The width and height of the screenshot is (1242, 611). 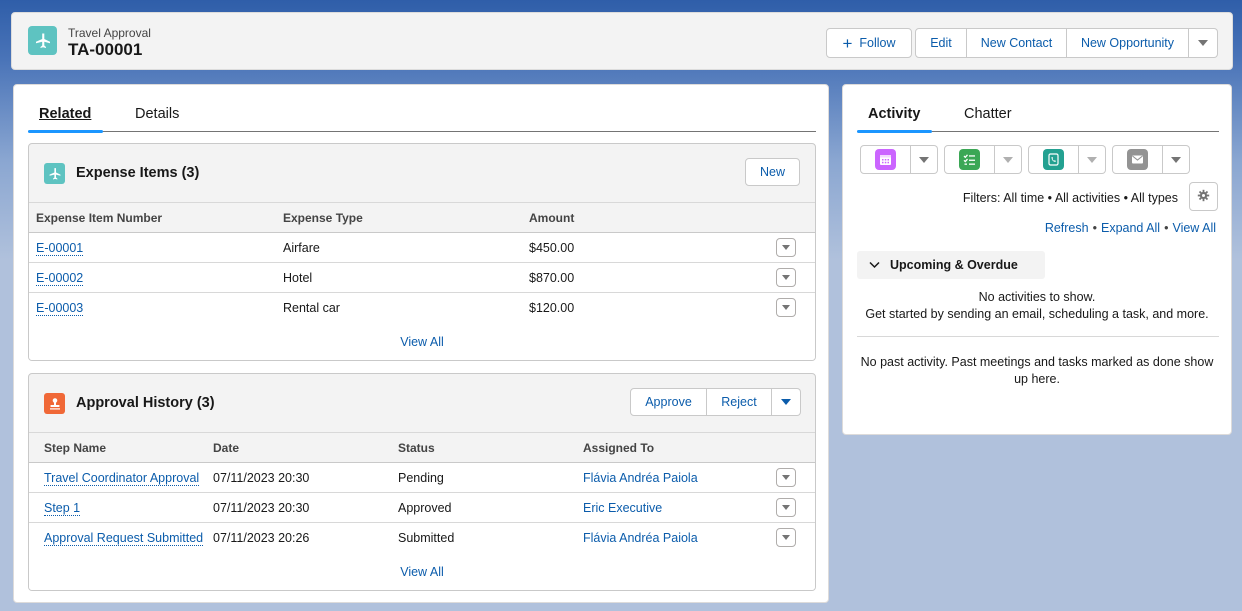 I want to click on column-header: Assigned To, so click(x=672, y=447).